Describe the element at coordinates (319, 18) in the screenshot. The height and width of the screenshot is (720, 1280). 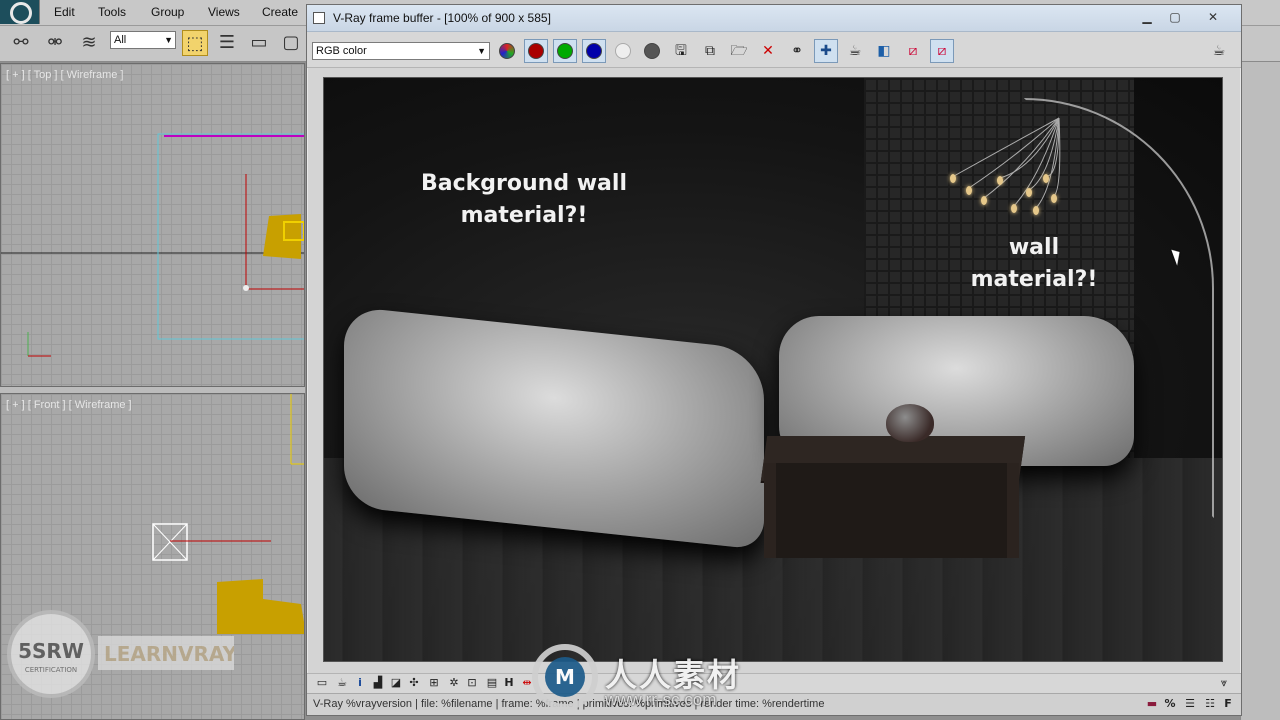
I see `window-icon` at that location.